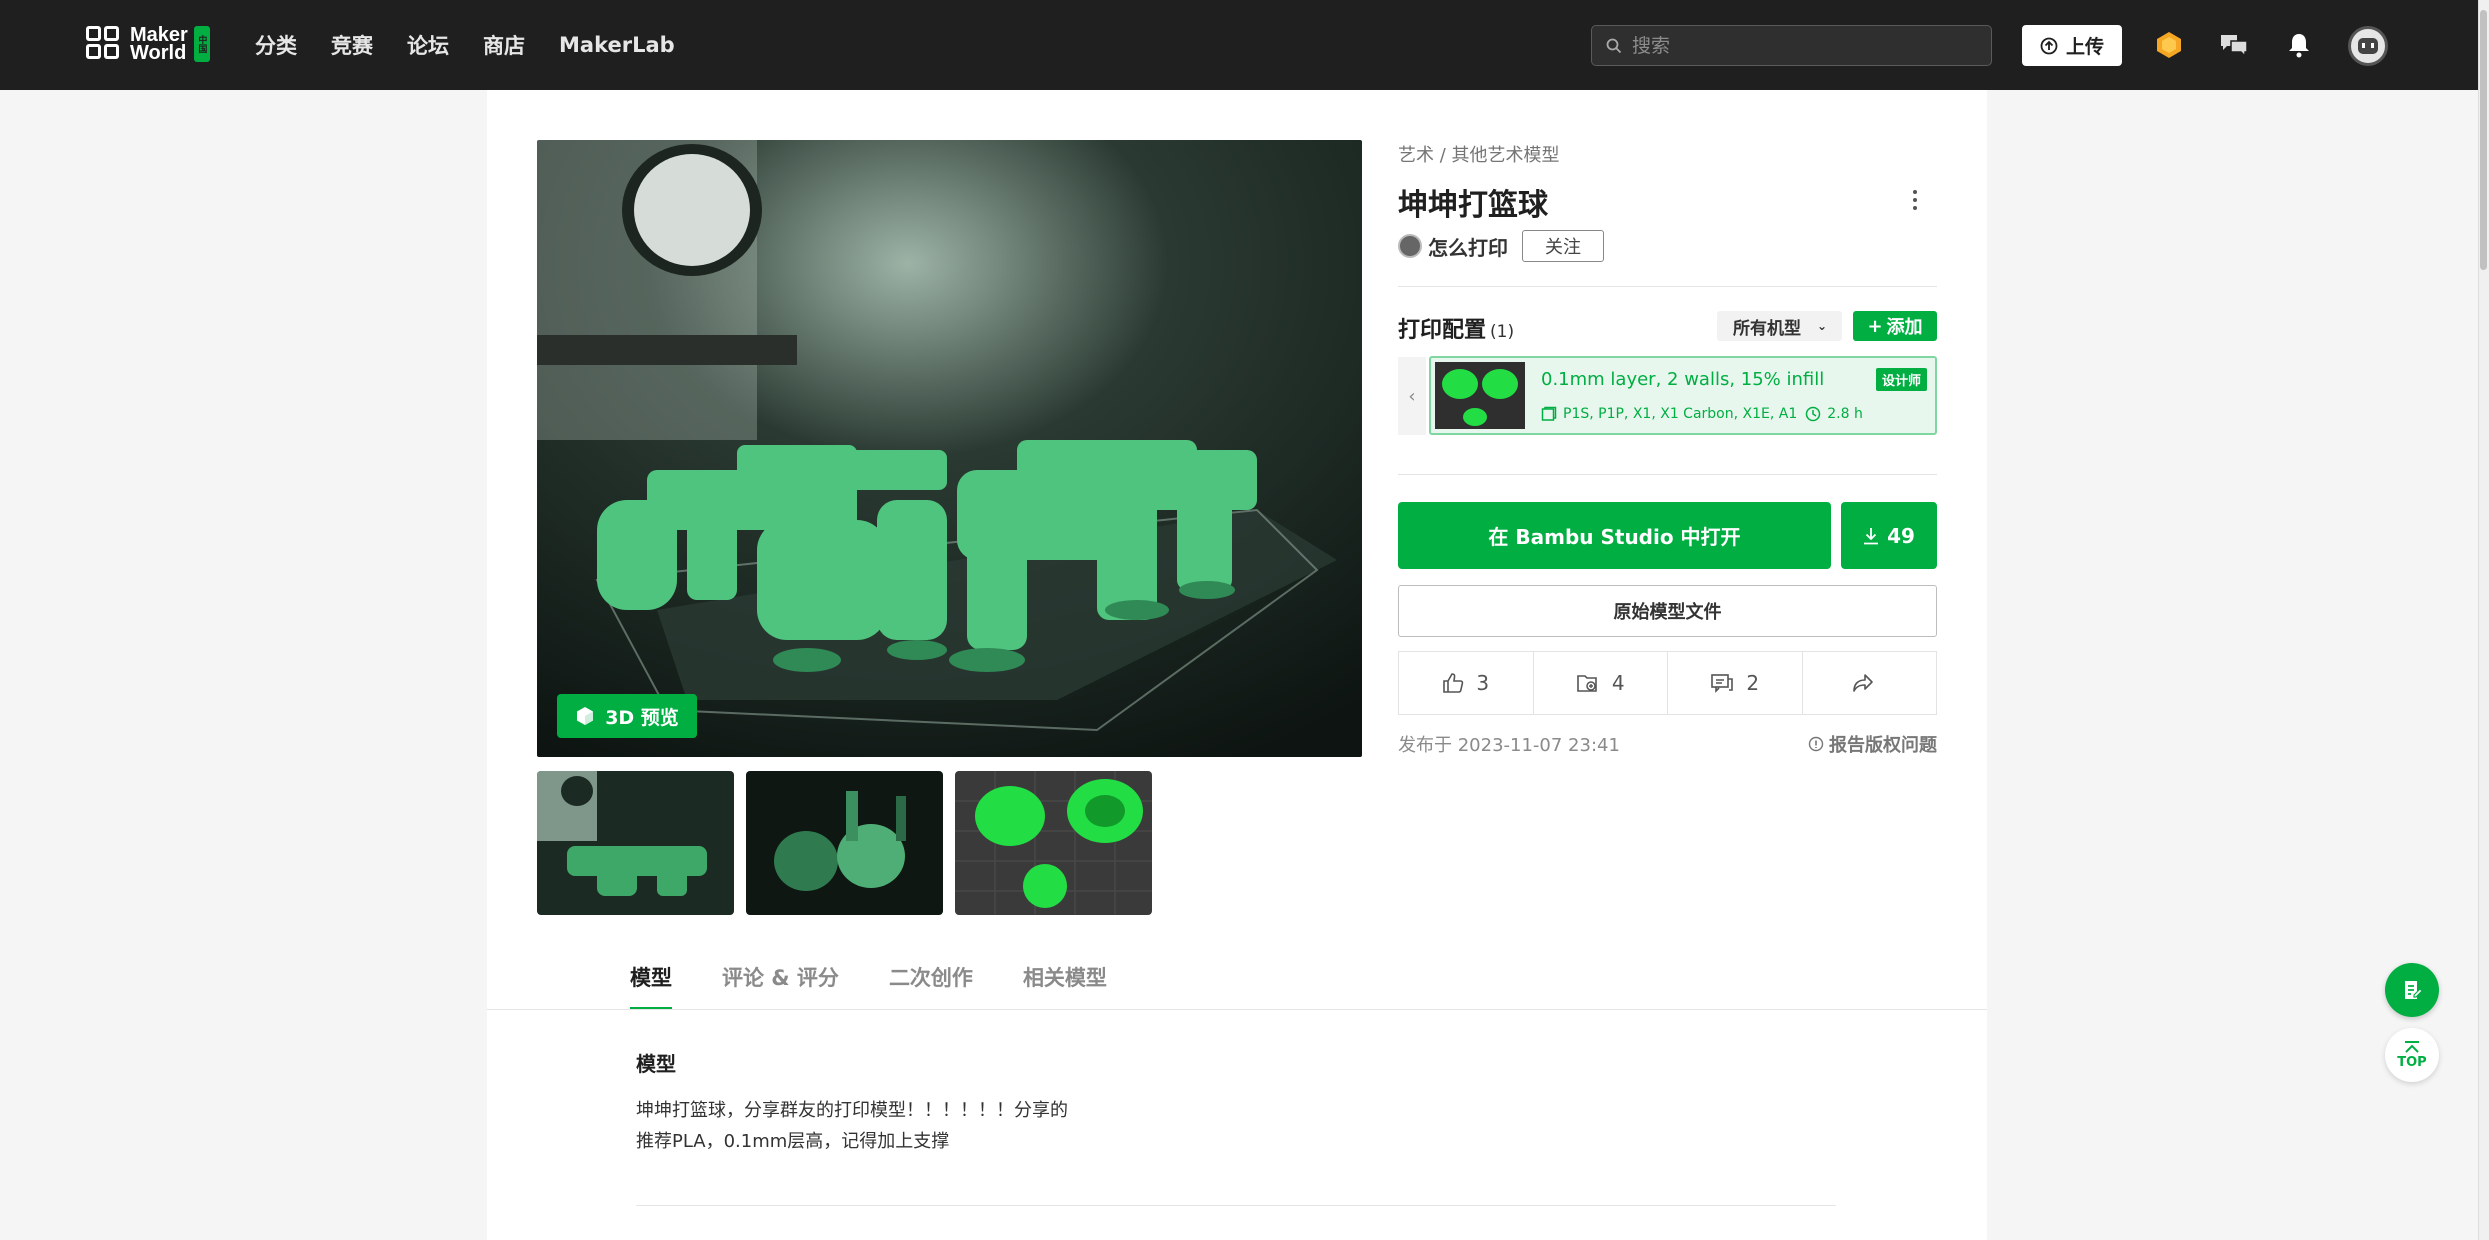  I want to click on collect-button: 4, so click(1601, 683).